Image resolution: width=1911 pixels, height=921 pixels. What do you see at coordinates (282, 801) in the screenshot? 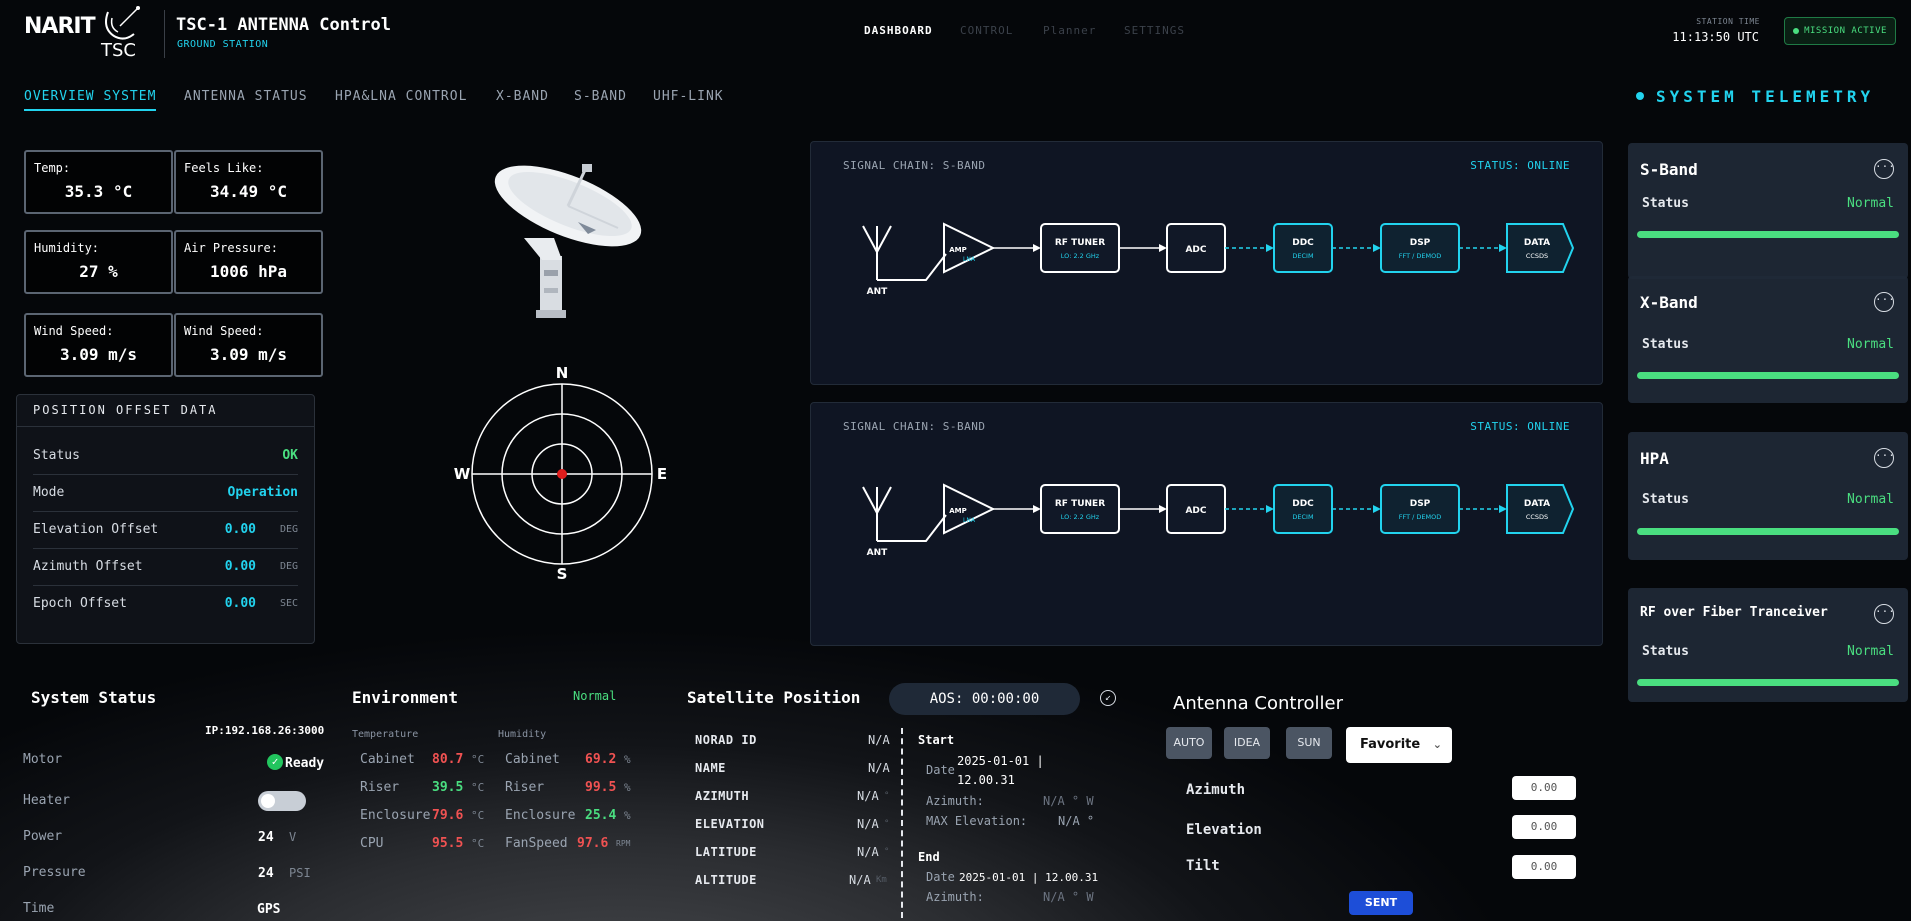
I see `heater-toggle` at bounding box center [282, 801].